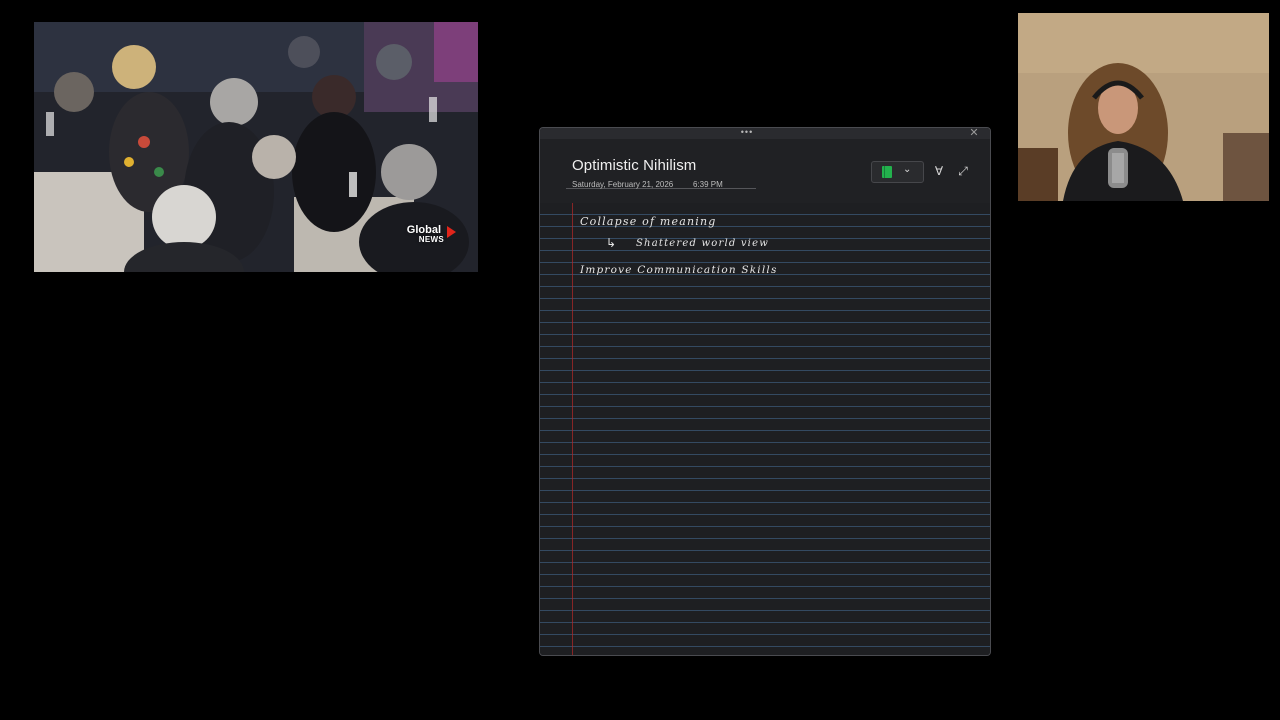 The height and width of the screenshot is (720, 1280). Describe the element at coordinates (887, 172) in the screenshot. I see `notebook-icon` at that location.